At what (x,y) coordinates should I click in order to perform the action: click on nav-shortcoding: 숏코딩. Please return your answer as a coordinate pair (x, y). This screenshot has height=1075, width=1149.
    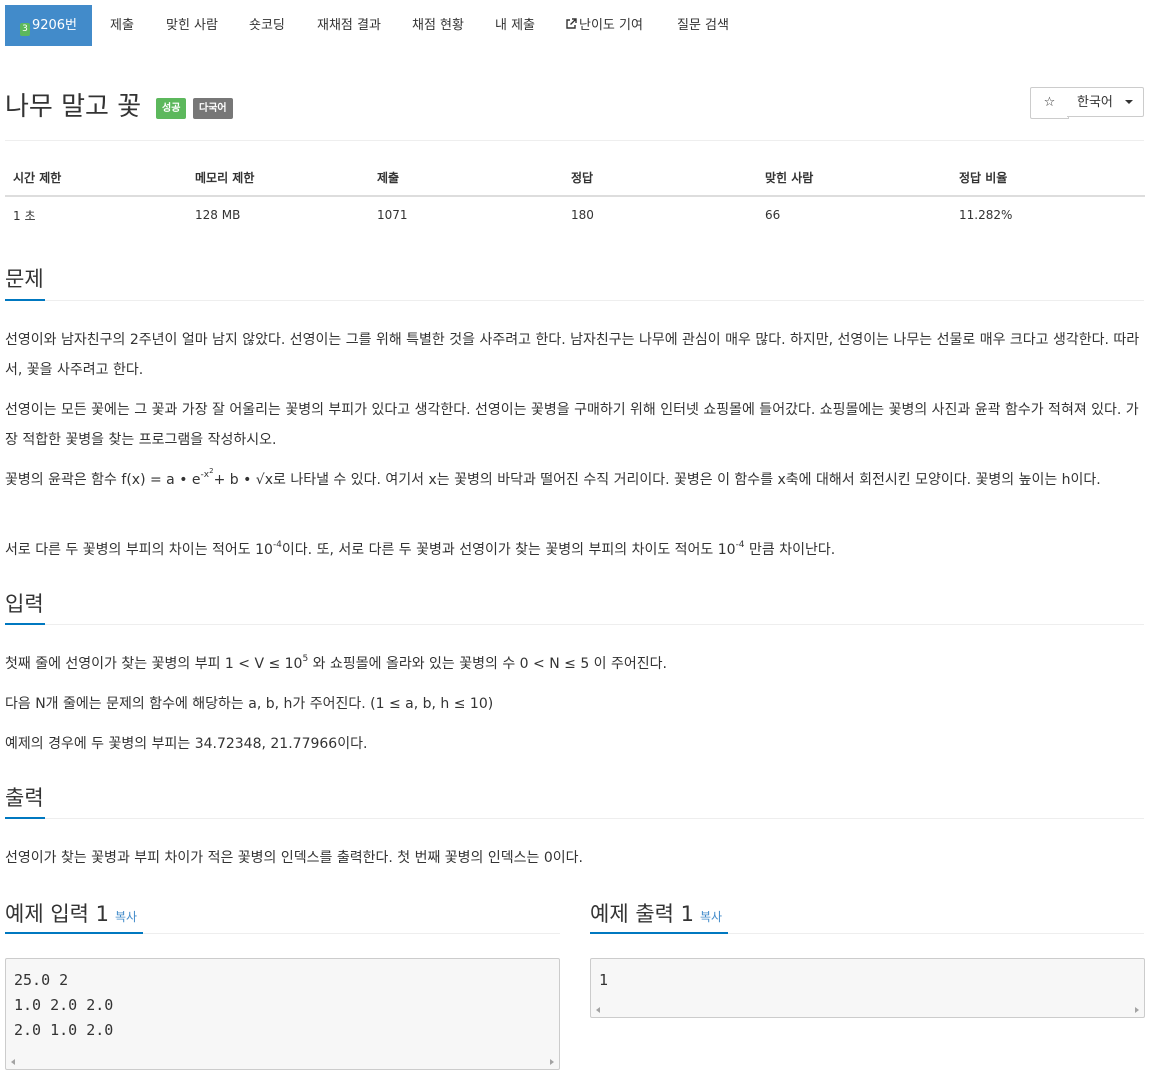
    Looking at the image, I should click on (267, 25).